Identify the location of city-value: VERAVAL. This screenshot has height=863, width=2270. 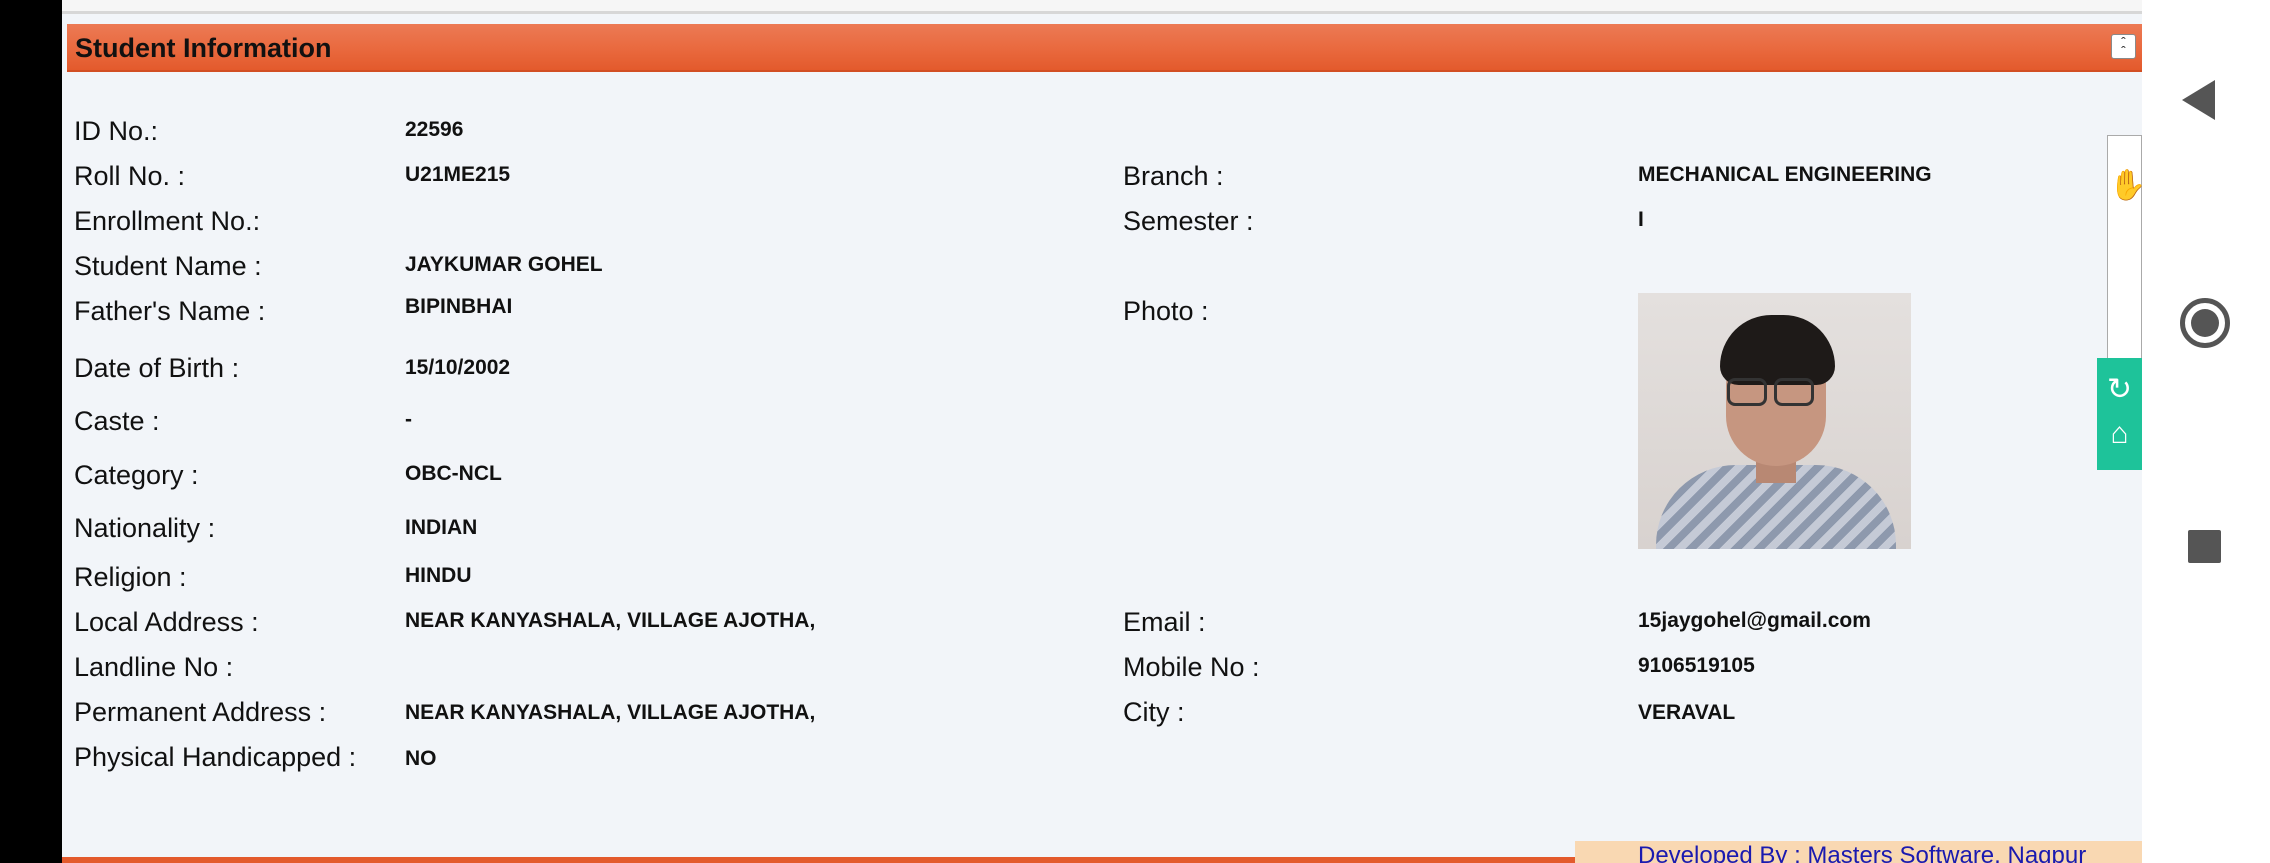
(1687, 712).